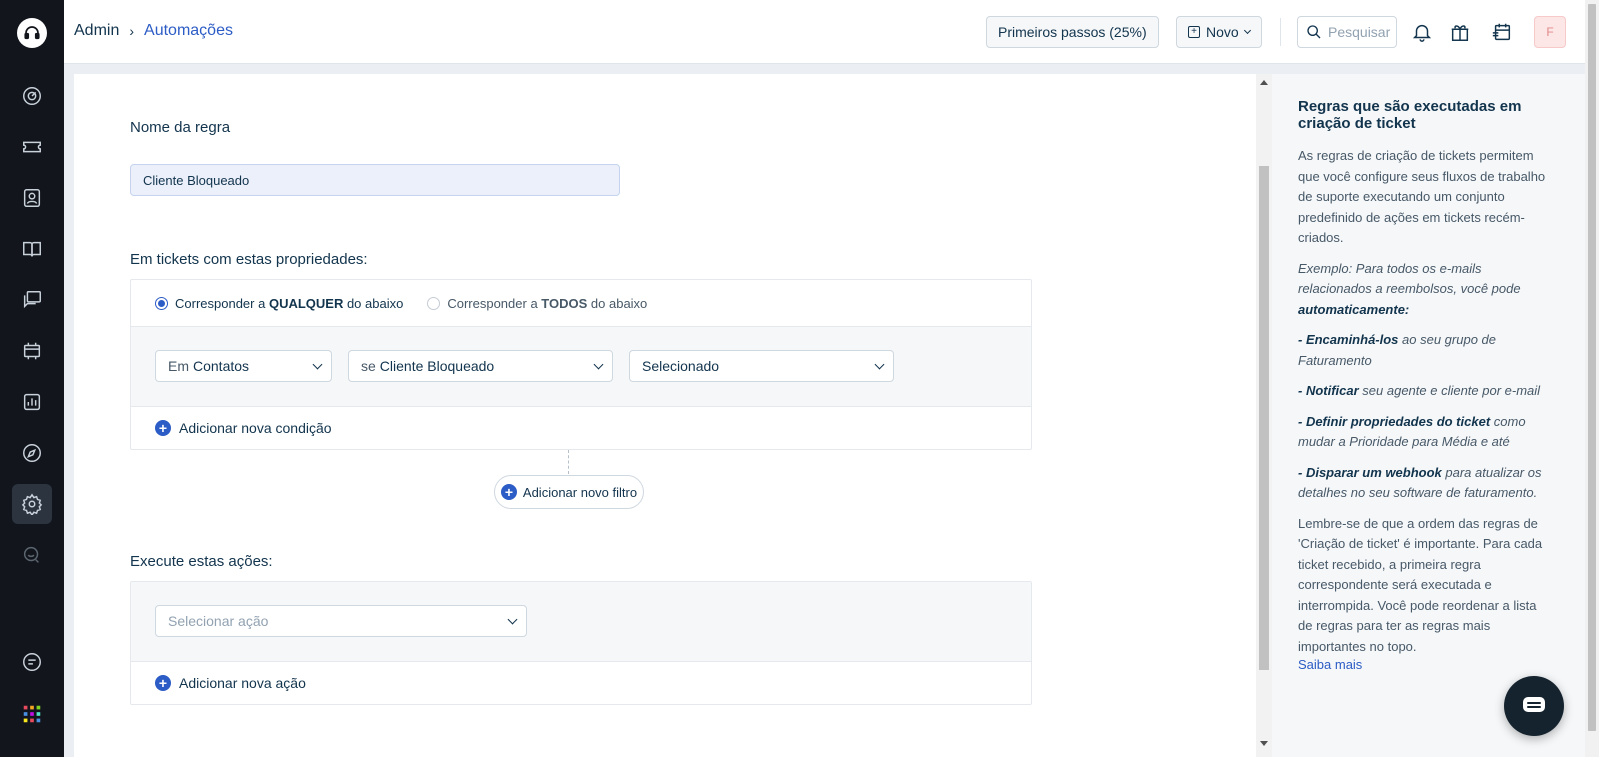 This screenshot has height=757, width=1599. I want to click on conditions-title: Em tickets com estas propriedades:, so click(249, 259).